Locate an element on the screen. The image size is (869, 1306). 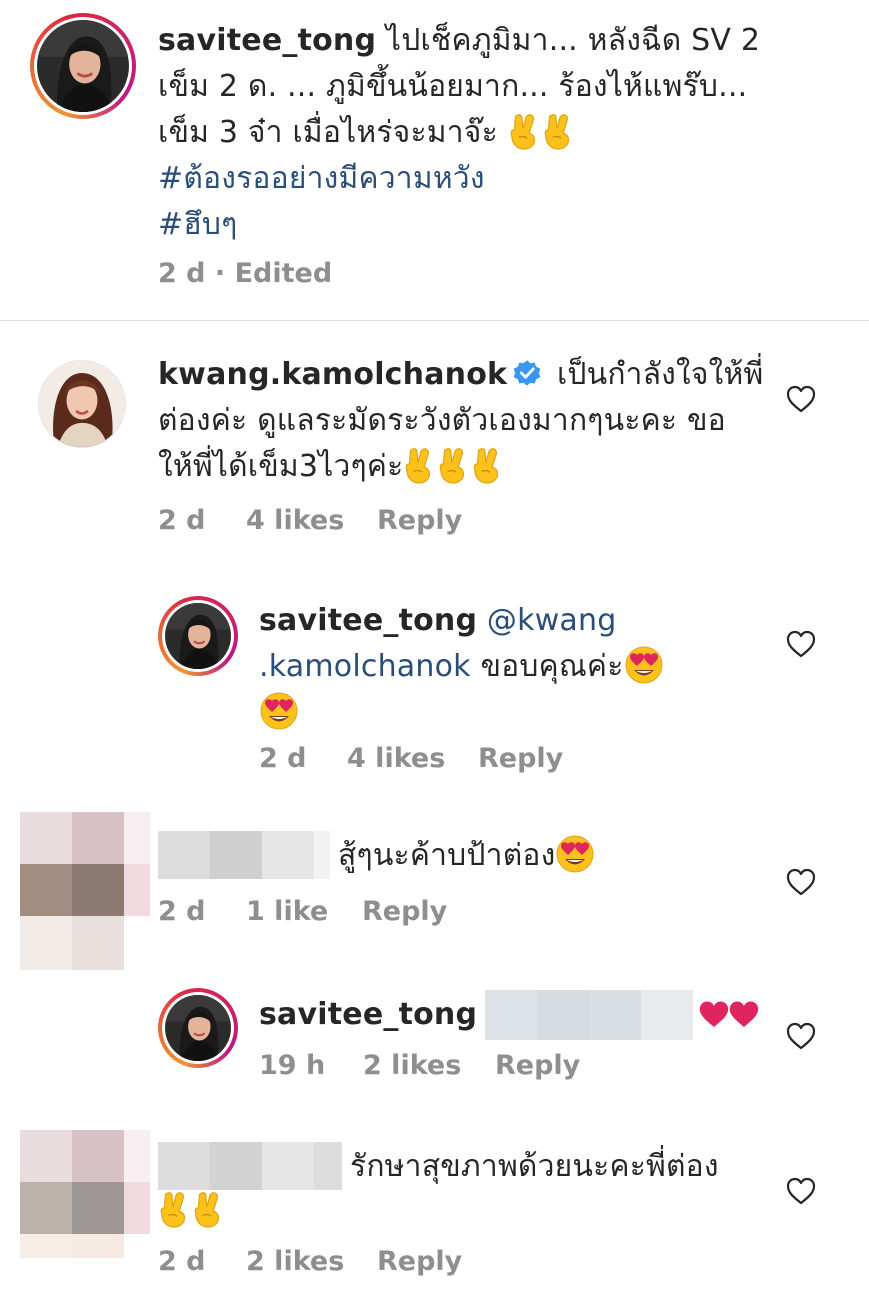
timestamp: 19 h is located at coordinates (292, 1065).